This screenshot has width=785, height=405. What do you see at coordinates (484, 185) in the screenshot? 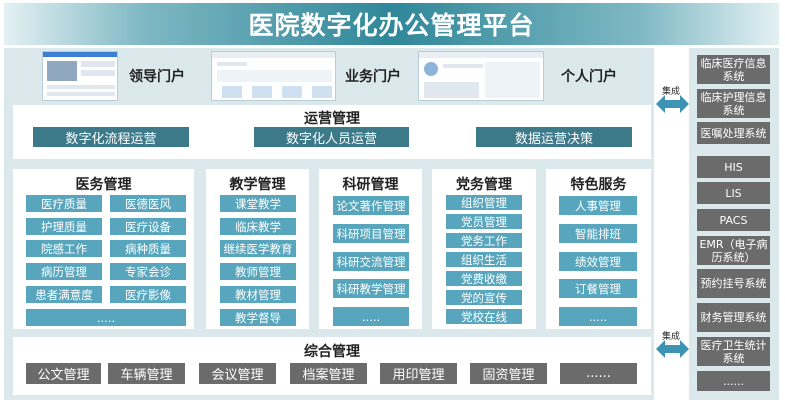
I see `party-title: 党务管理` at bounding box center [484, 185].